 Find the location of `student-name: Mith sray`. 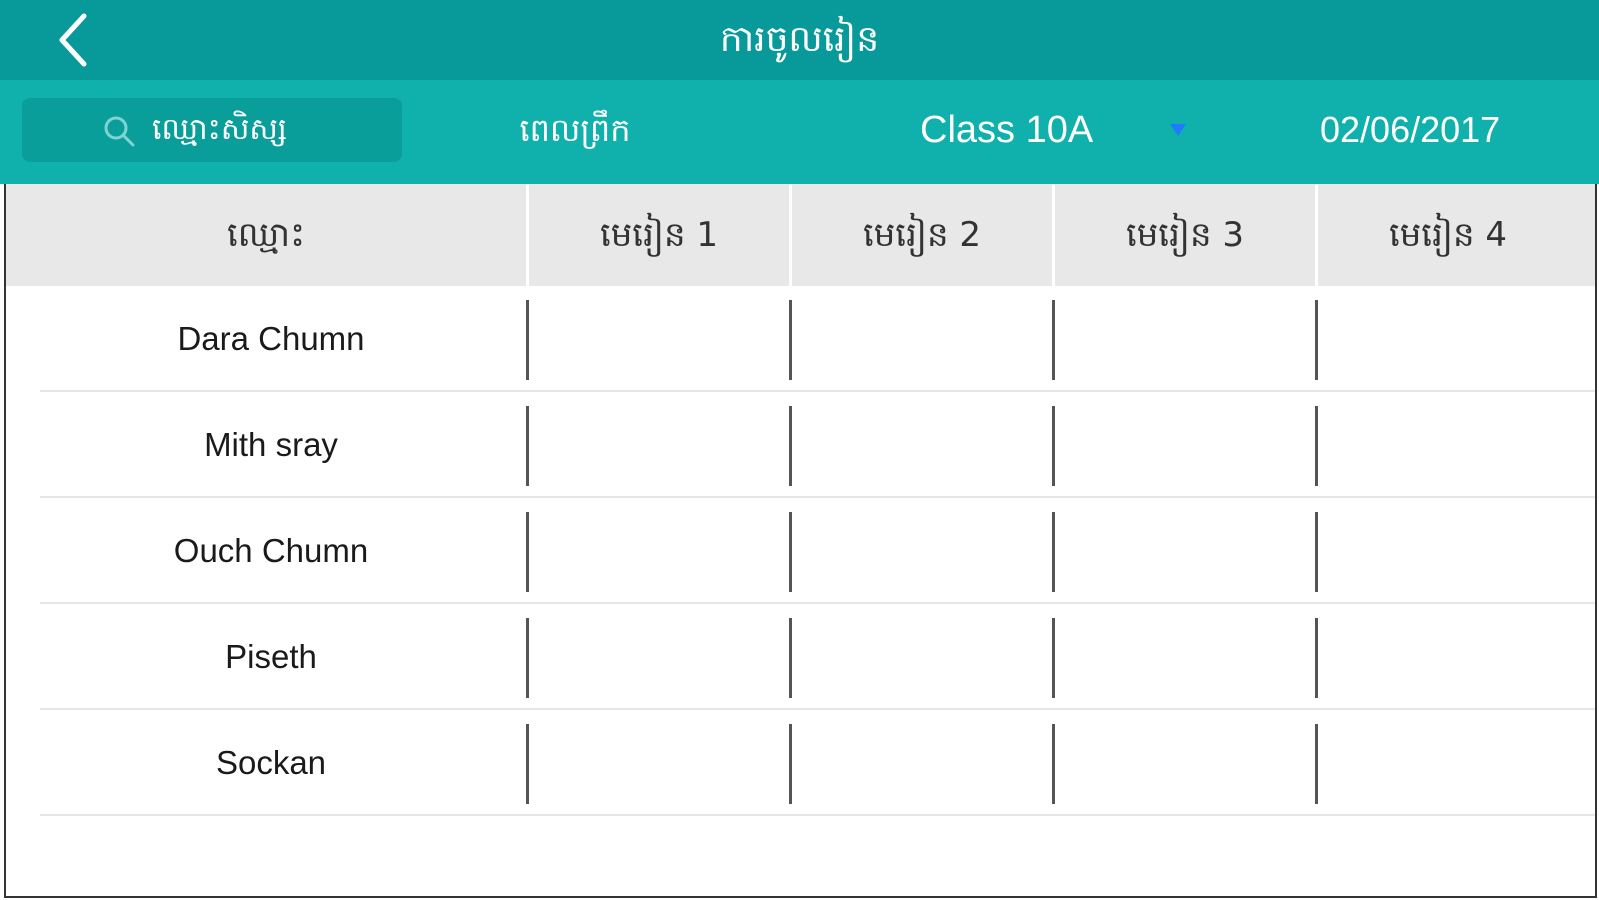

student-name: Mith sray is located at coordinates (271, 444).